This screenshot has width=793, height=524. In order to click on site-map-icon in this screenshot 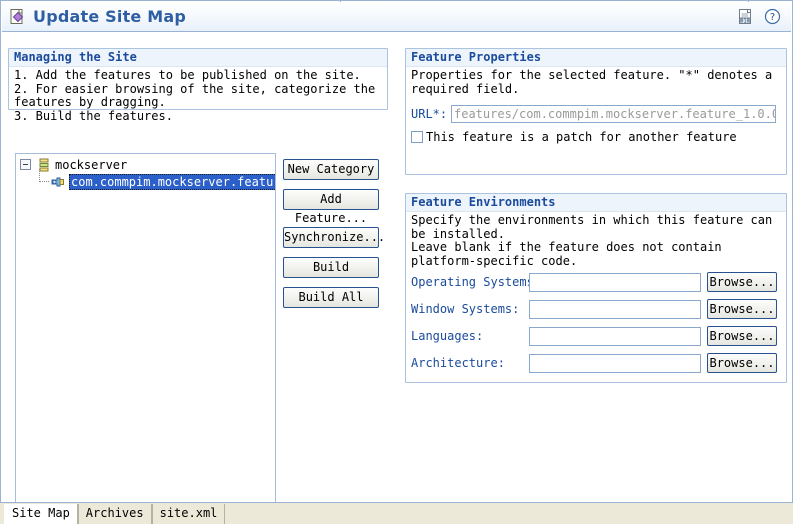, I will do `click(18, 17)`.